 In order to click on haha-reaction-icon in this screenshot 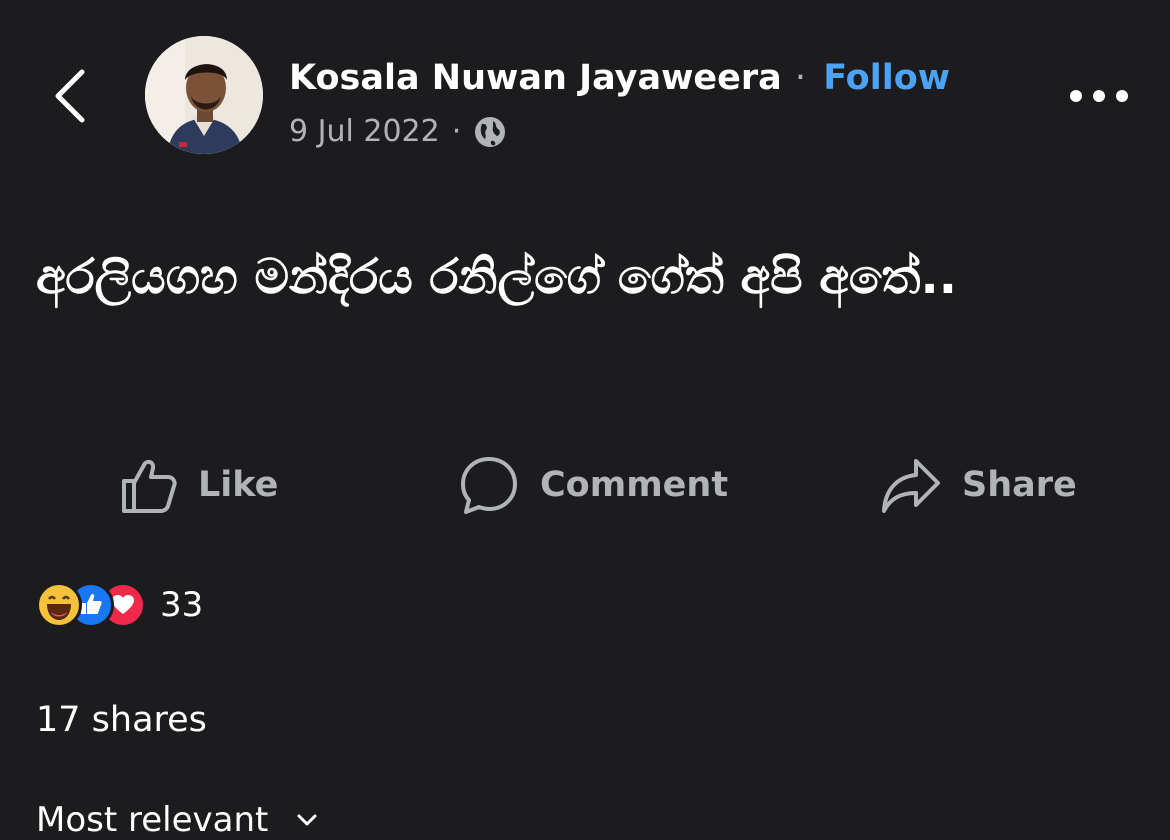, I will do `click(59, 605)`.